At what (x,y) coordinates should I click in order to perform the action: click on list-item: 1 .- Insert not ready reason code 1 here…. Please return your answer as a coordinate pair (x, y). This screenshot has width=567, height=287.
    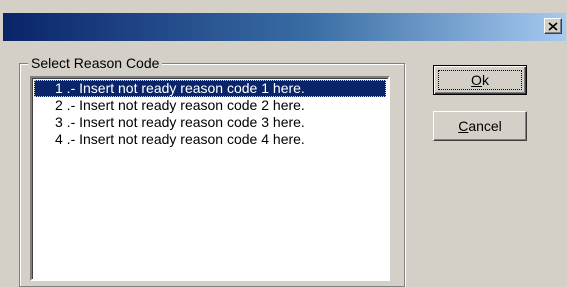
    Looking at the image, I should click on (210, 88).